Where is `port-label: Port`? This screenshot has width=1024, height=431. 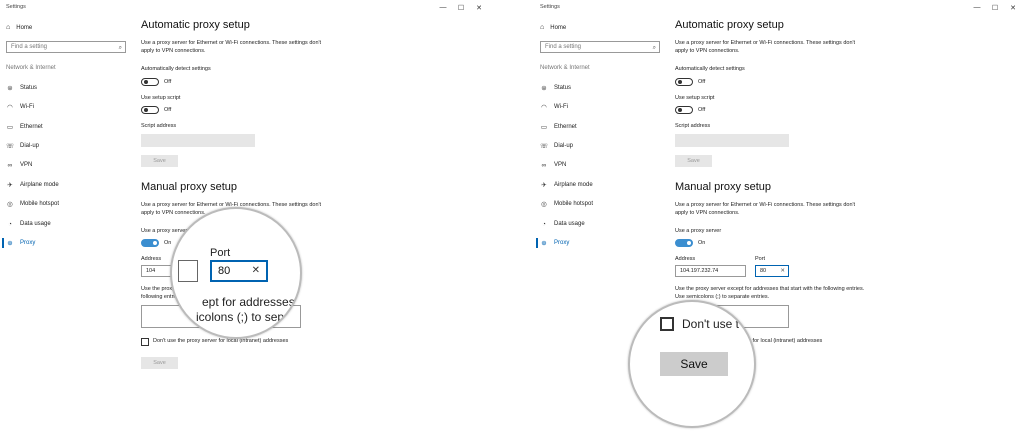
port-label: Port is located at coordinates (760, 259).